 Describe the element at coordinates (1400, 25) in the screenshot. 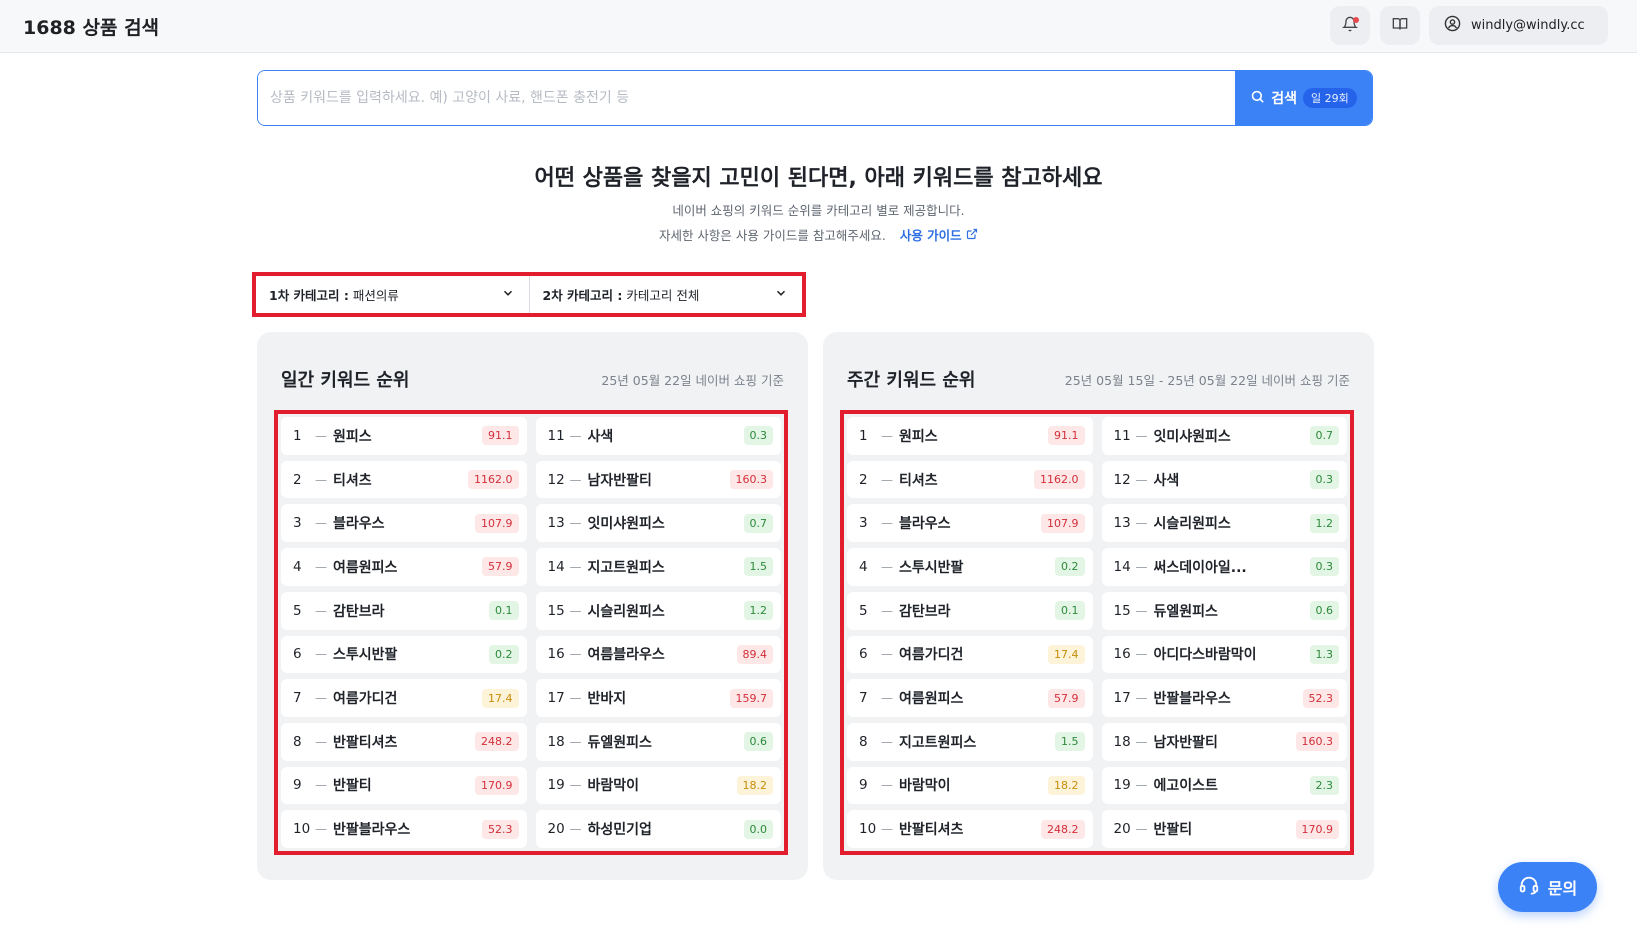

I see `guide-book-button` at that location.